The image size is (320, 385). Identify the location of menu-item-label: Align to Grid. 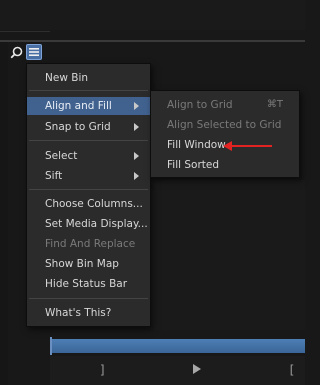
(200, 105).